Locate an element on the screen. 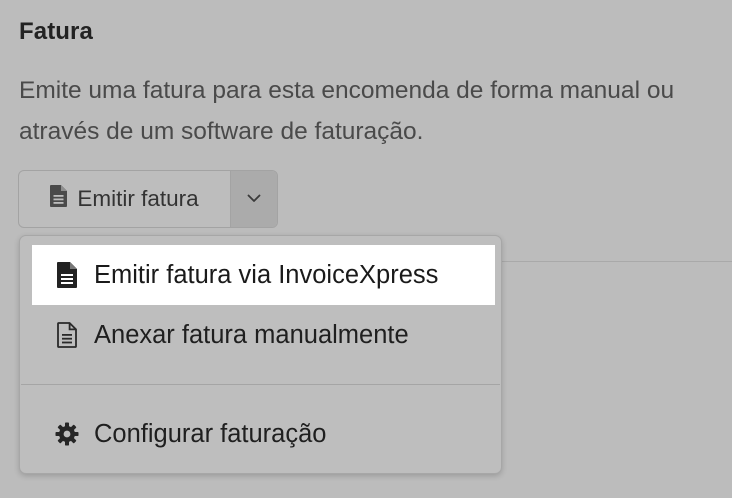 This screenshot has width=732, height=498. menu-item-label: Configurar faturação is located at coordinates (210, 433).